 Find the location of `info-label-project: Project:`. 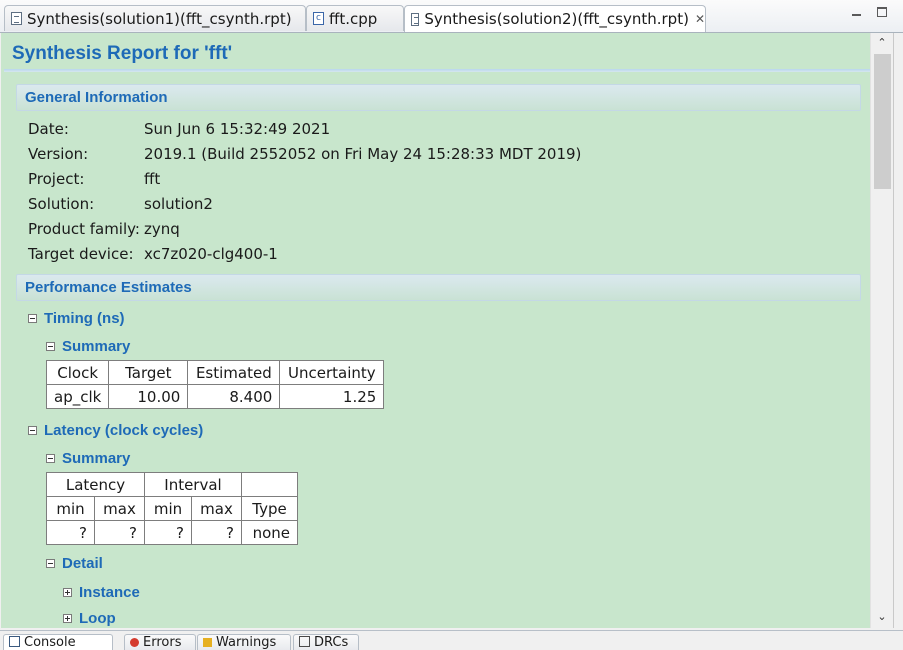

info-label-project: Project: is located at coordinates (56, 179).